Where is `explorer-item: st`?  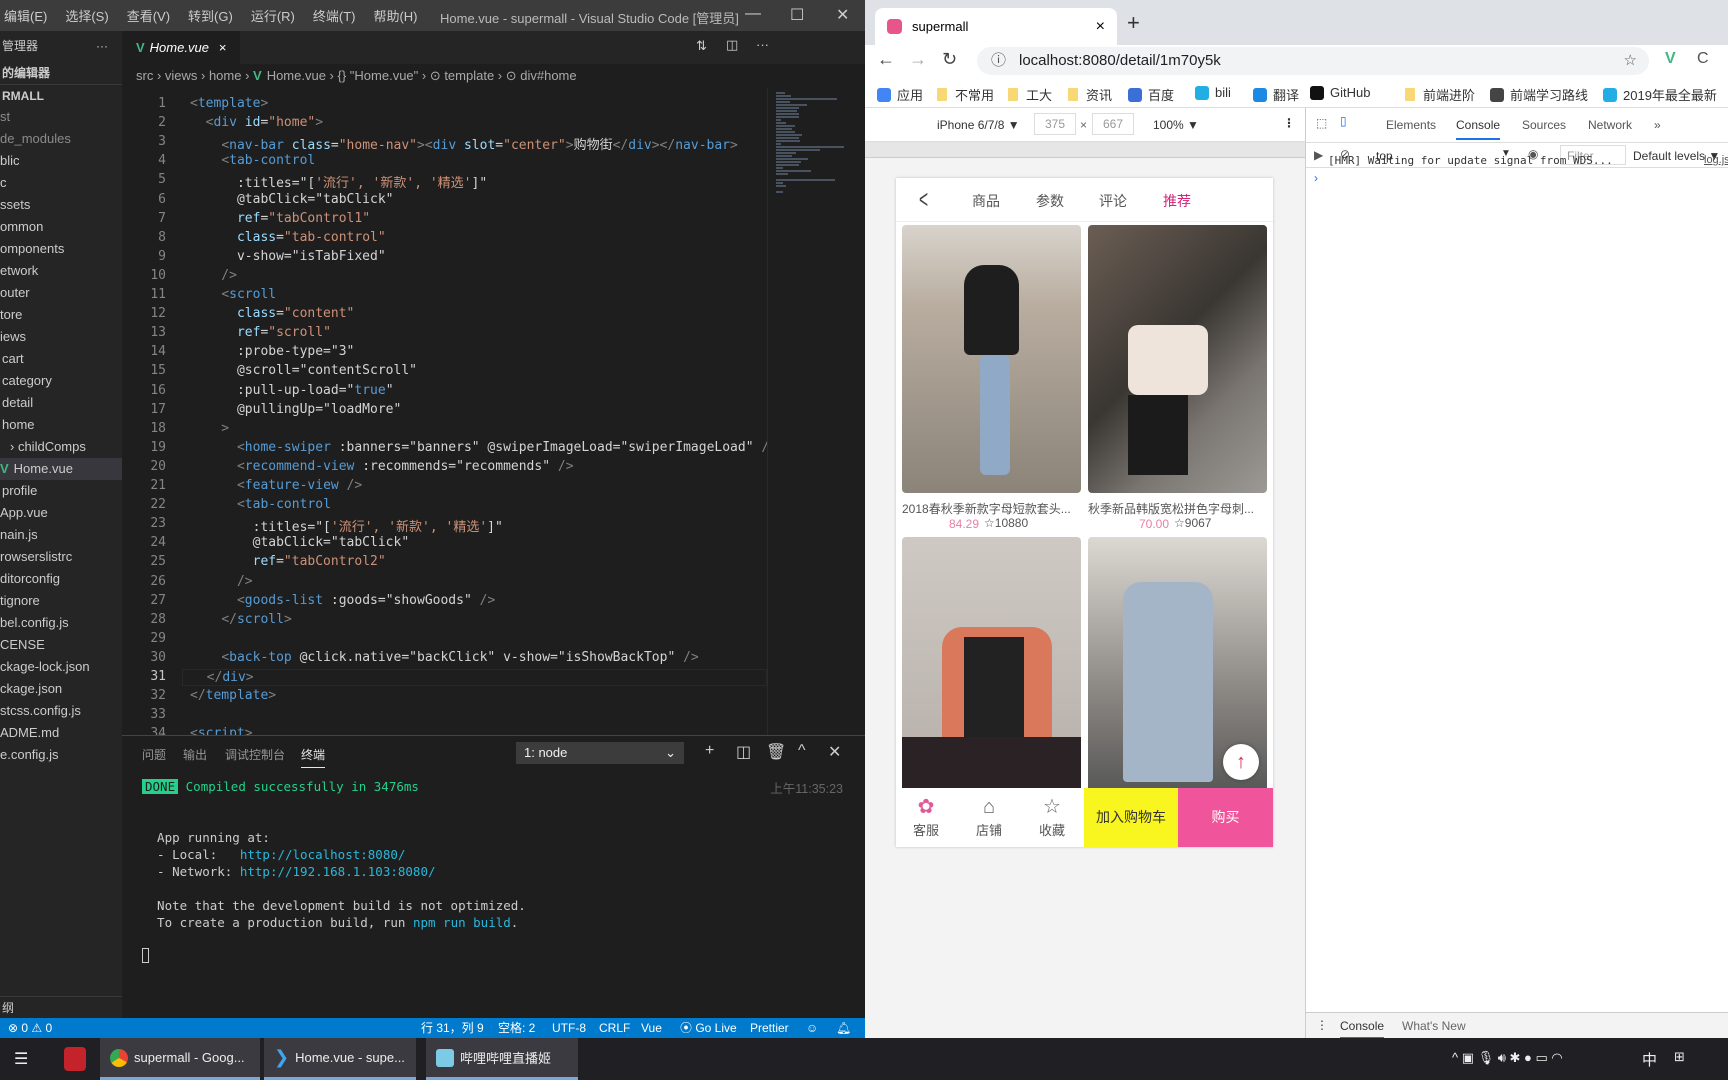
explorer-item: st is located at coordinates (61, 117).